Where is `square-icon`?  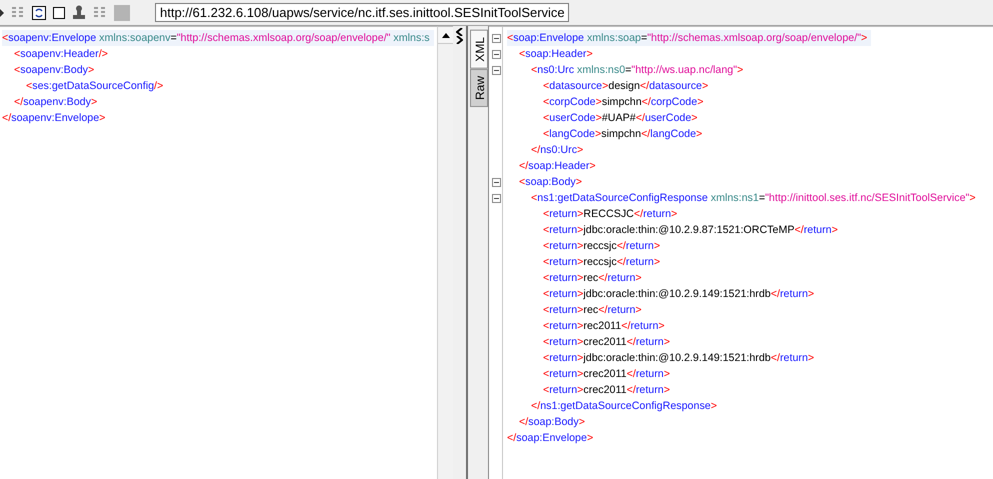 square-icon is located at coordinates (59, 12).